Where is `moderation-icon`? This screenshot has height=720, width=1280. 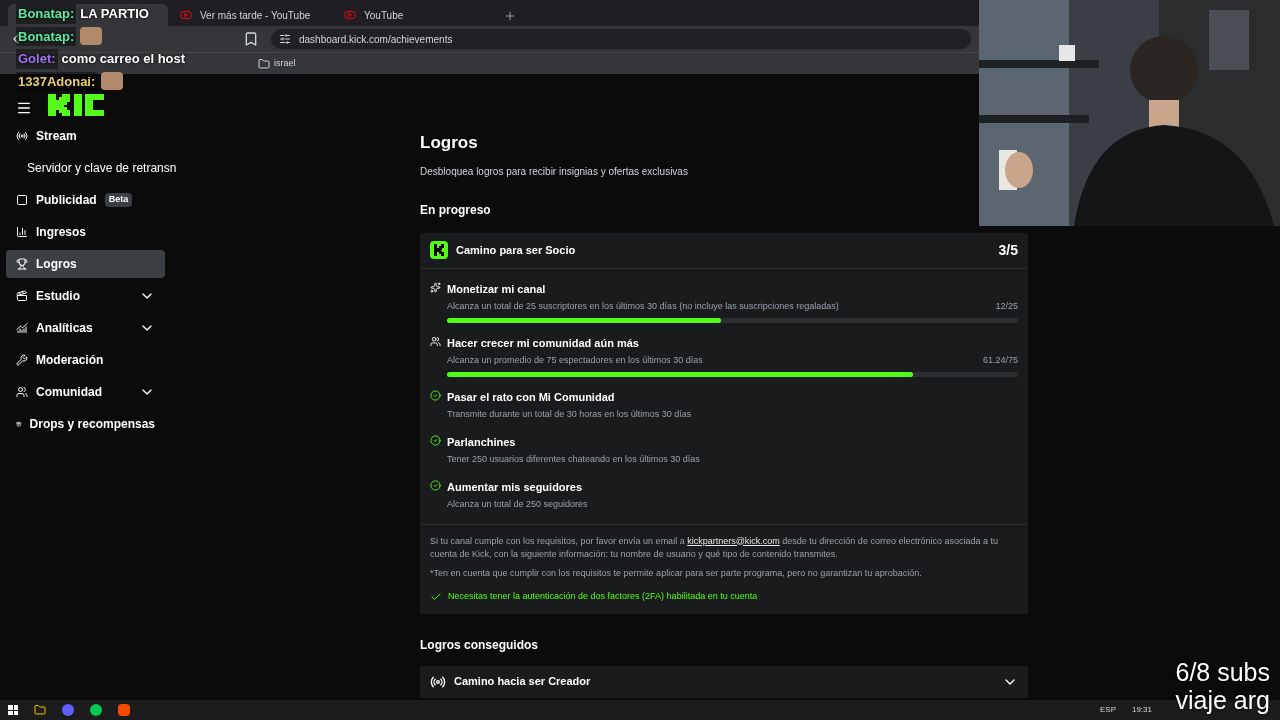 moderation-icon is located at coordinates (22, 360).